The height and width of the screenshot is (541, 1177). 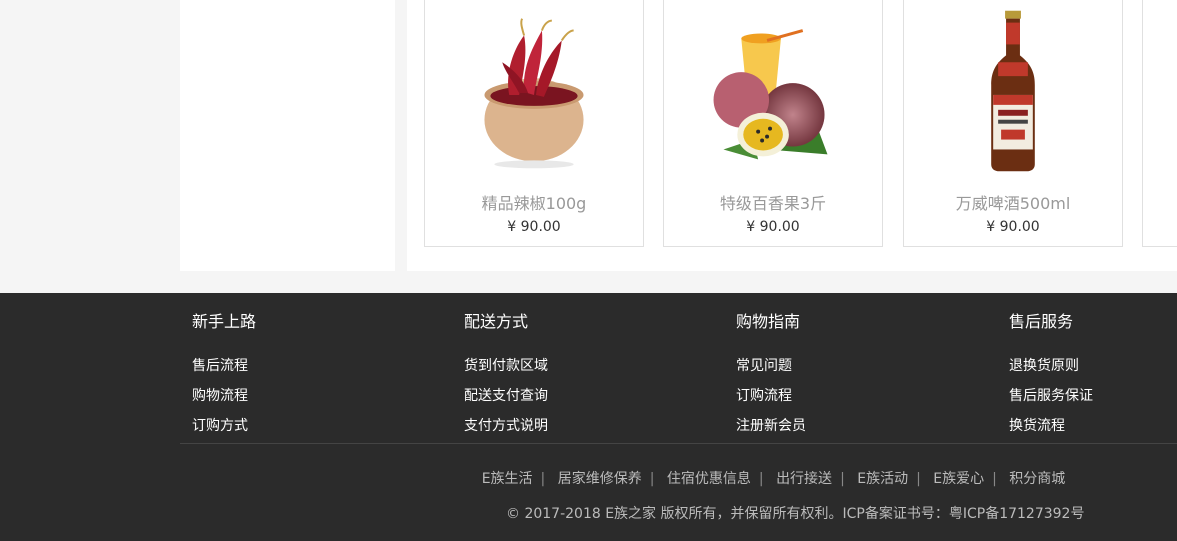 I want to click on footer-column-aftersales: 售后服务 退换货原则 售后服务保证 换货流程, so click(x=1051, y=376).